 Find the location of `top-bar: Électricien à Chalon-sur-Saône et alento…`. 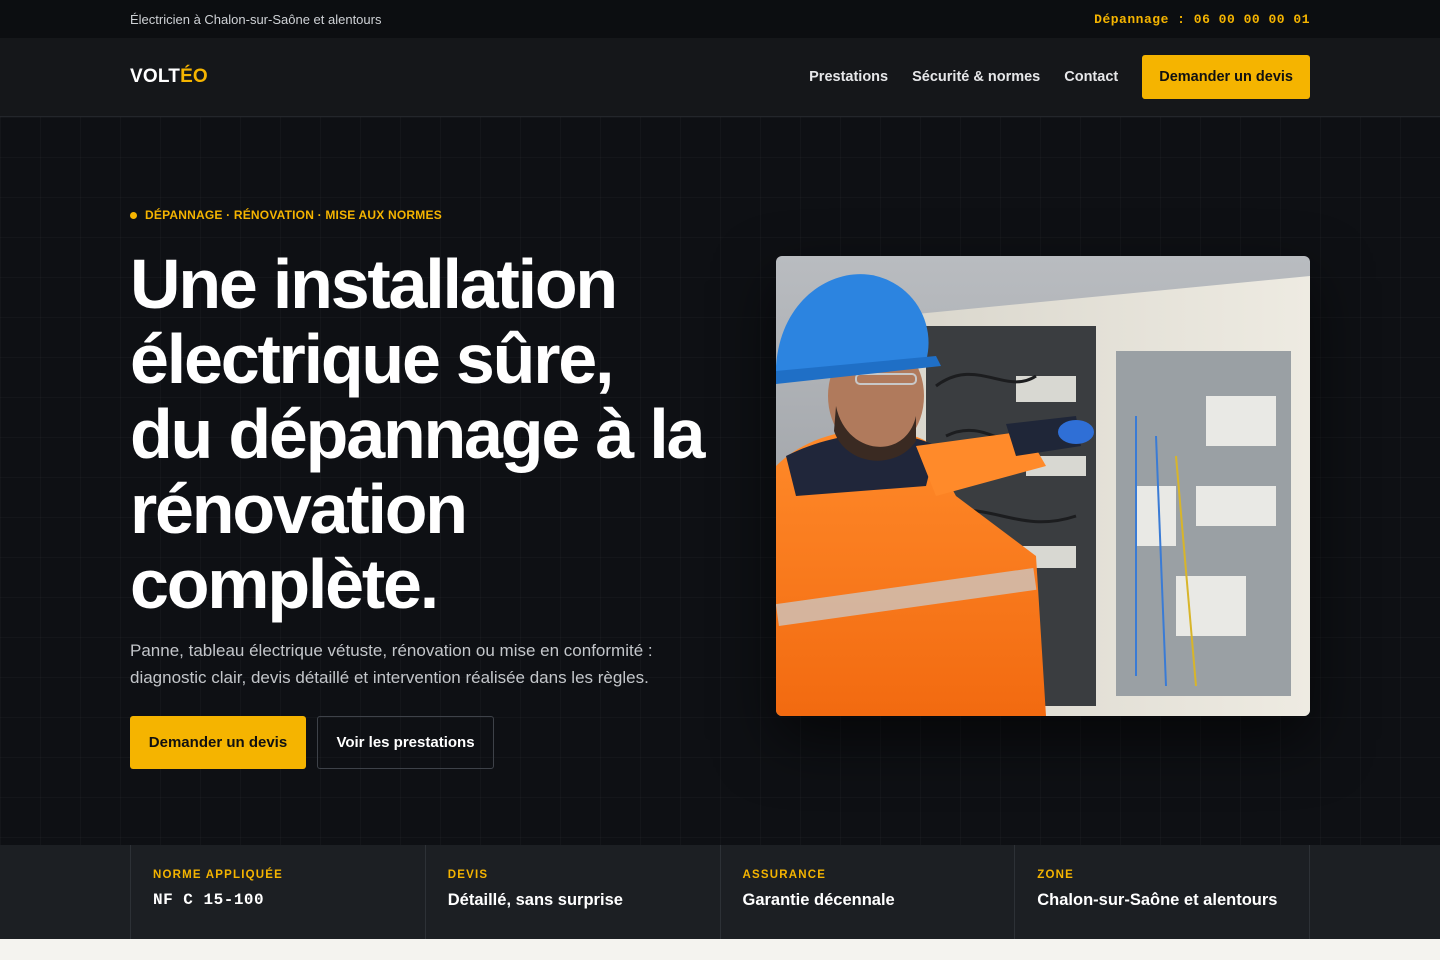

top-bar: Électricien à Chalon-sur-Saône et alento… is located at coordinates (720, 19).